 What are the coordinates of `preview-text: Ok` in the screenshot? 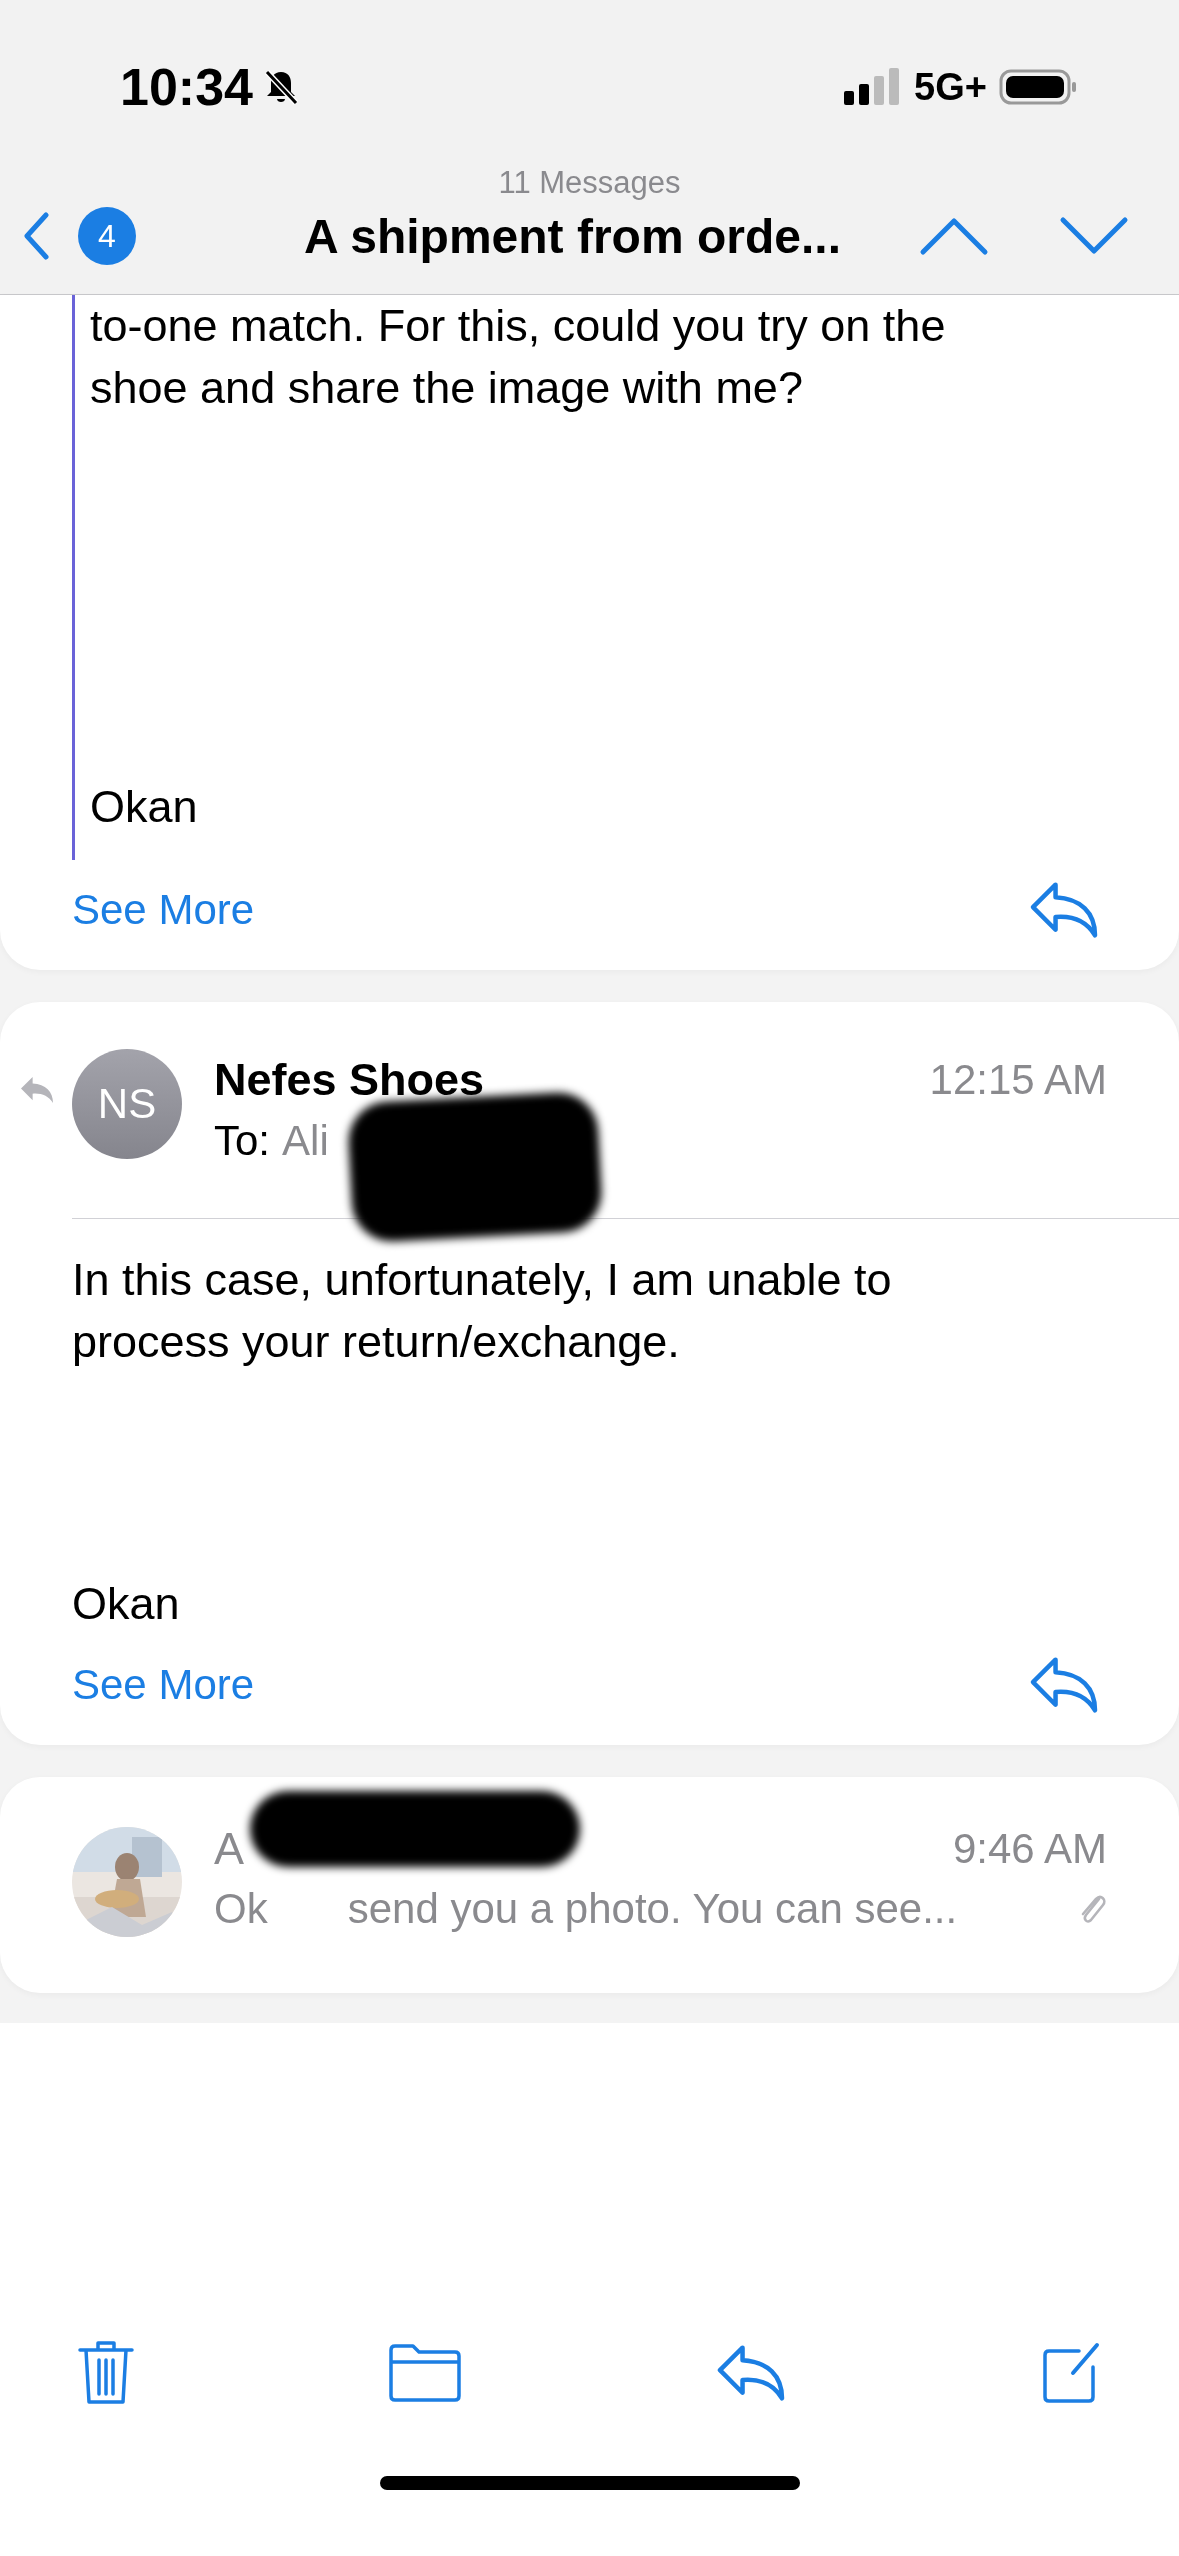 It's located at (241, 1909).